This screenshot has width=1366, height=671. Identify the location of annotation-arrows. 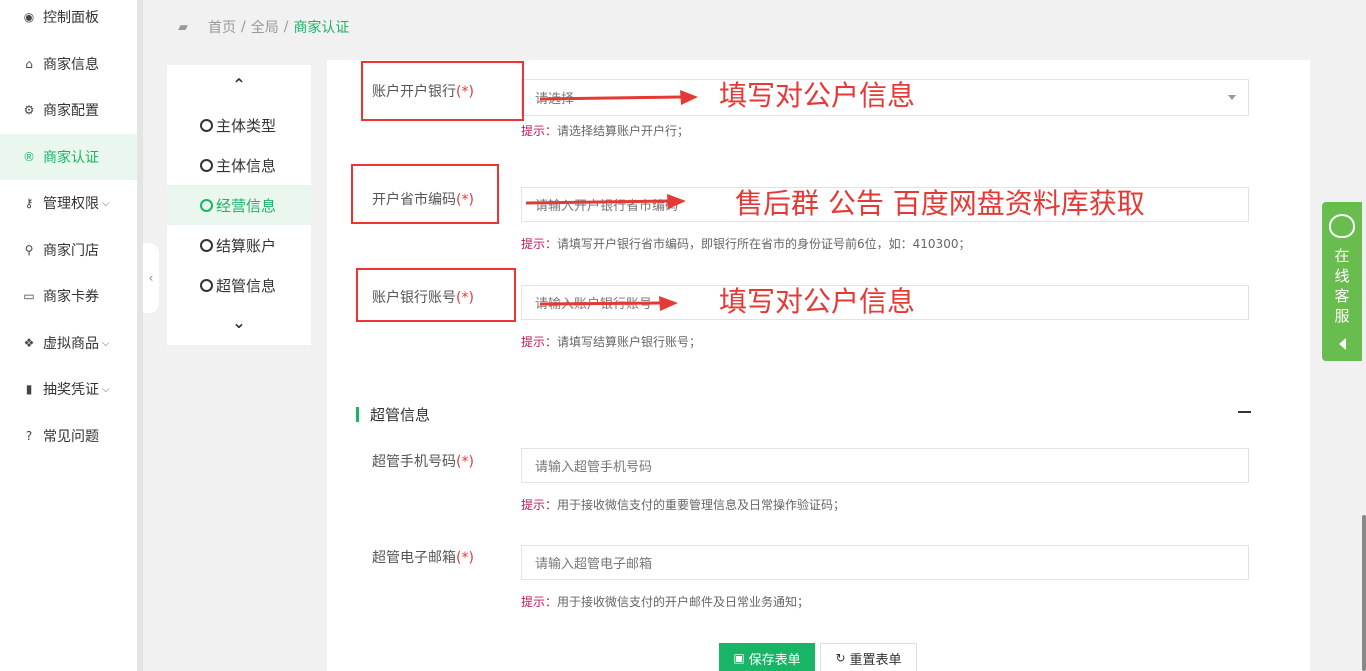
(611, 200).